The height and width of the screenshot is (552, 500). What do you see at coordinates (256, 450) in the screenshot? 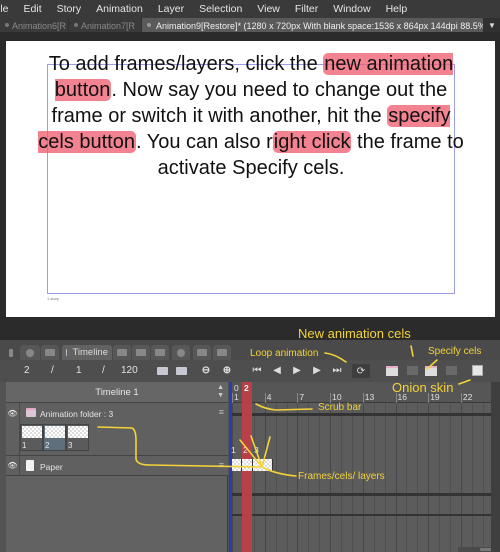
I see `frame-number: 3` at bounding box center [256, 450].